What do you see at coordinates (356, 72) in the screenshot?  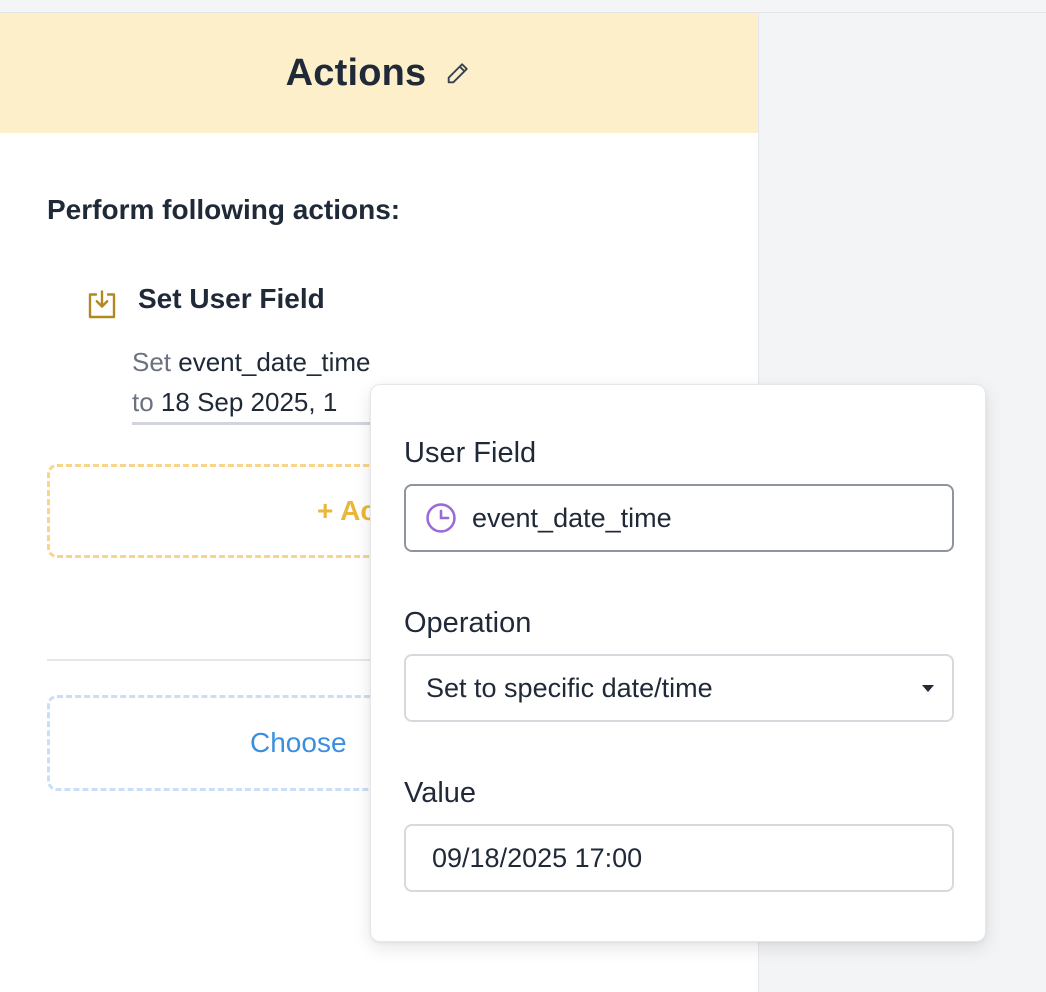 I see `panel-title: Actions` at bounding box center [356, 72].